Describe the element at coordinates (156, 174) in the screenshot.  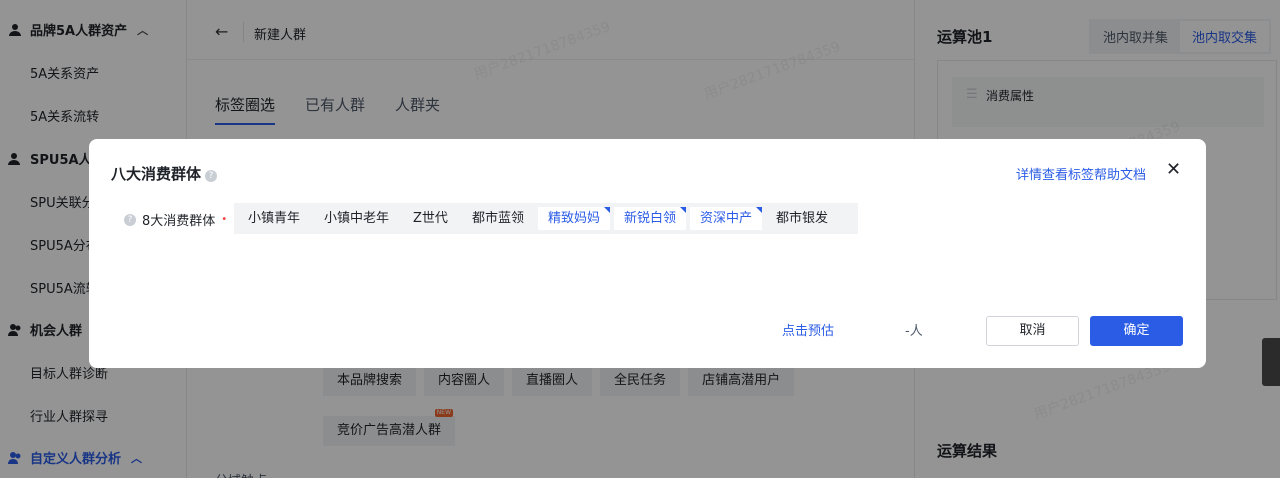
I see `dialog-title-text: 八大消费群体` at that location.